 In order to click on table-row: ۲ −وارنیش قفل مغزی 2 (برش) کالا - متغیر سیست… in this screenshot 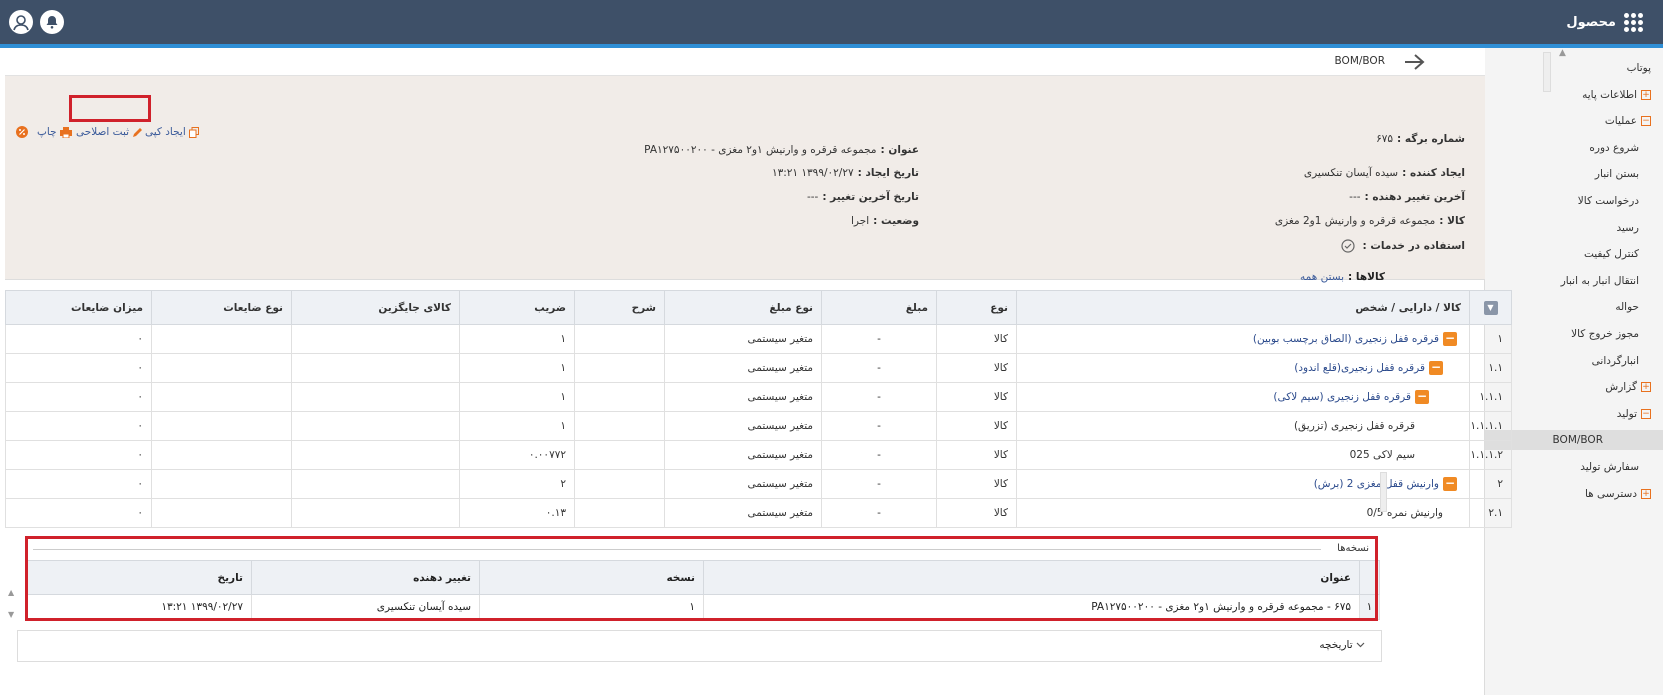, I will do `click(758, 484)`.